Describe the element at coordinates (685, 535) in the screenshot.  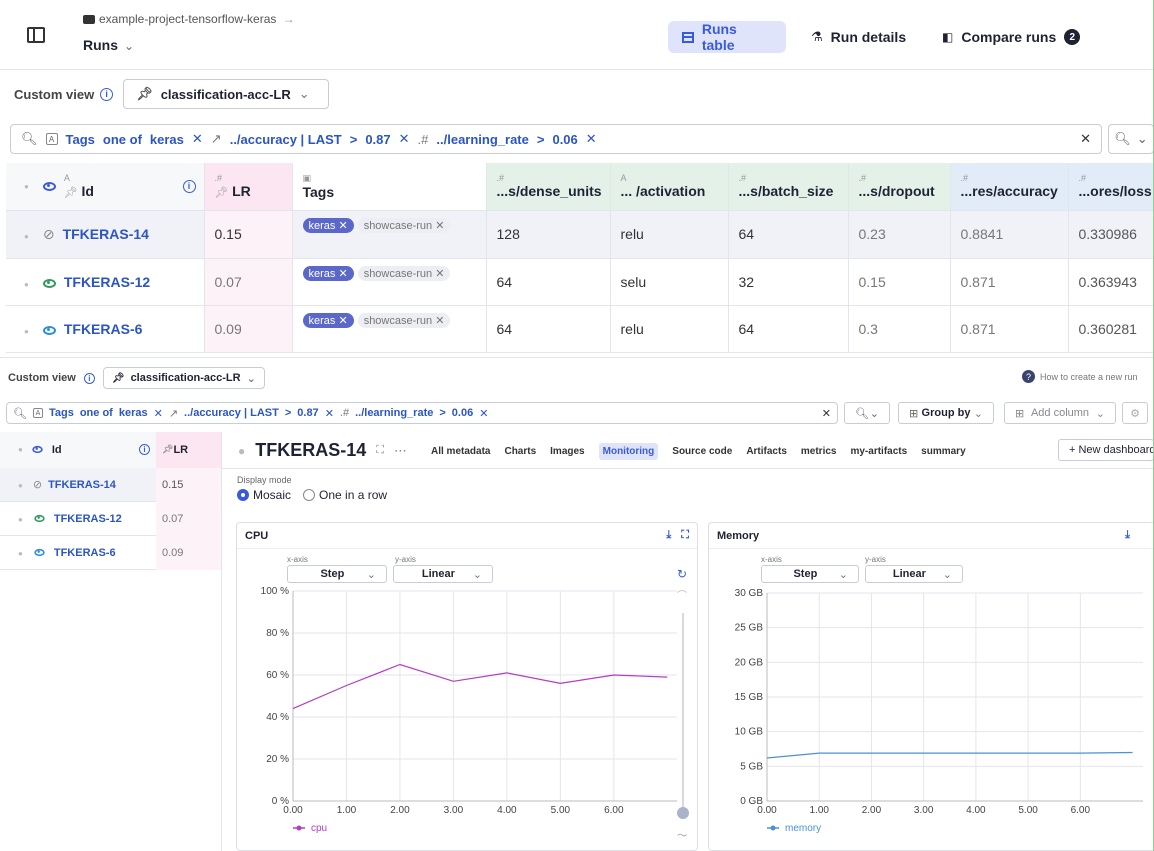
I see `fullscreen-icon: ⛶` at that location.